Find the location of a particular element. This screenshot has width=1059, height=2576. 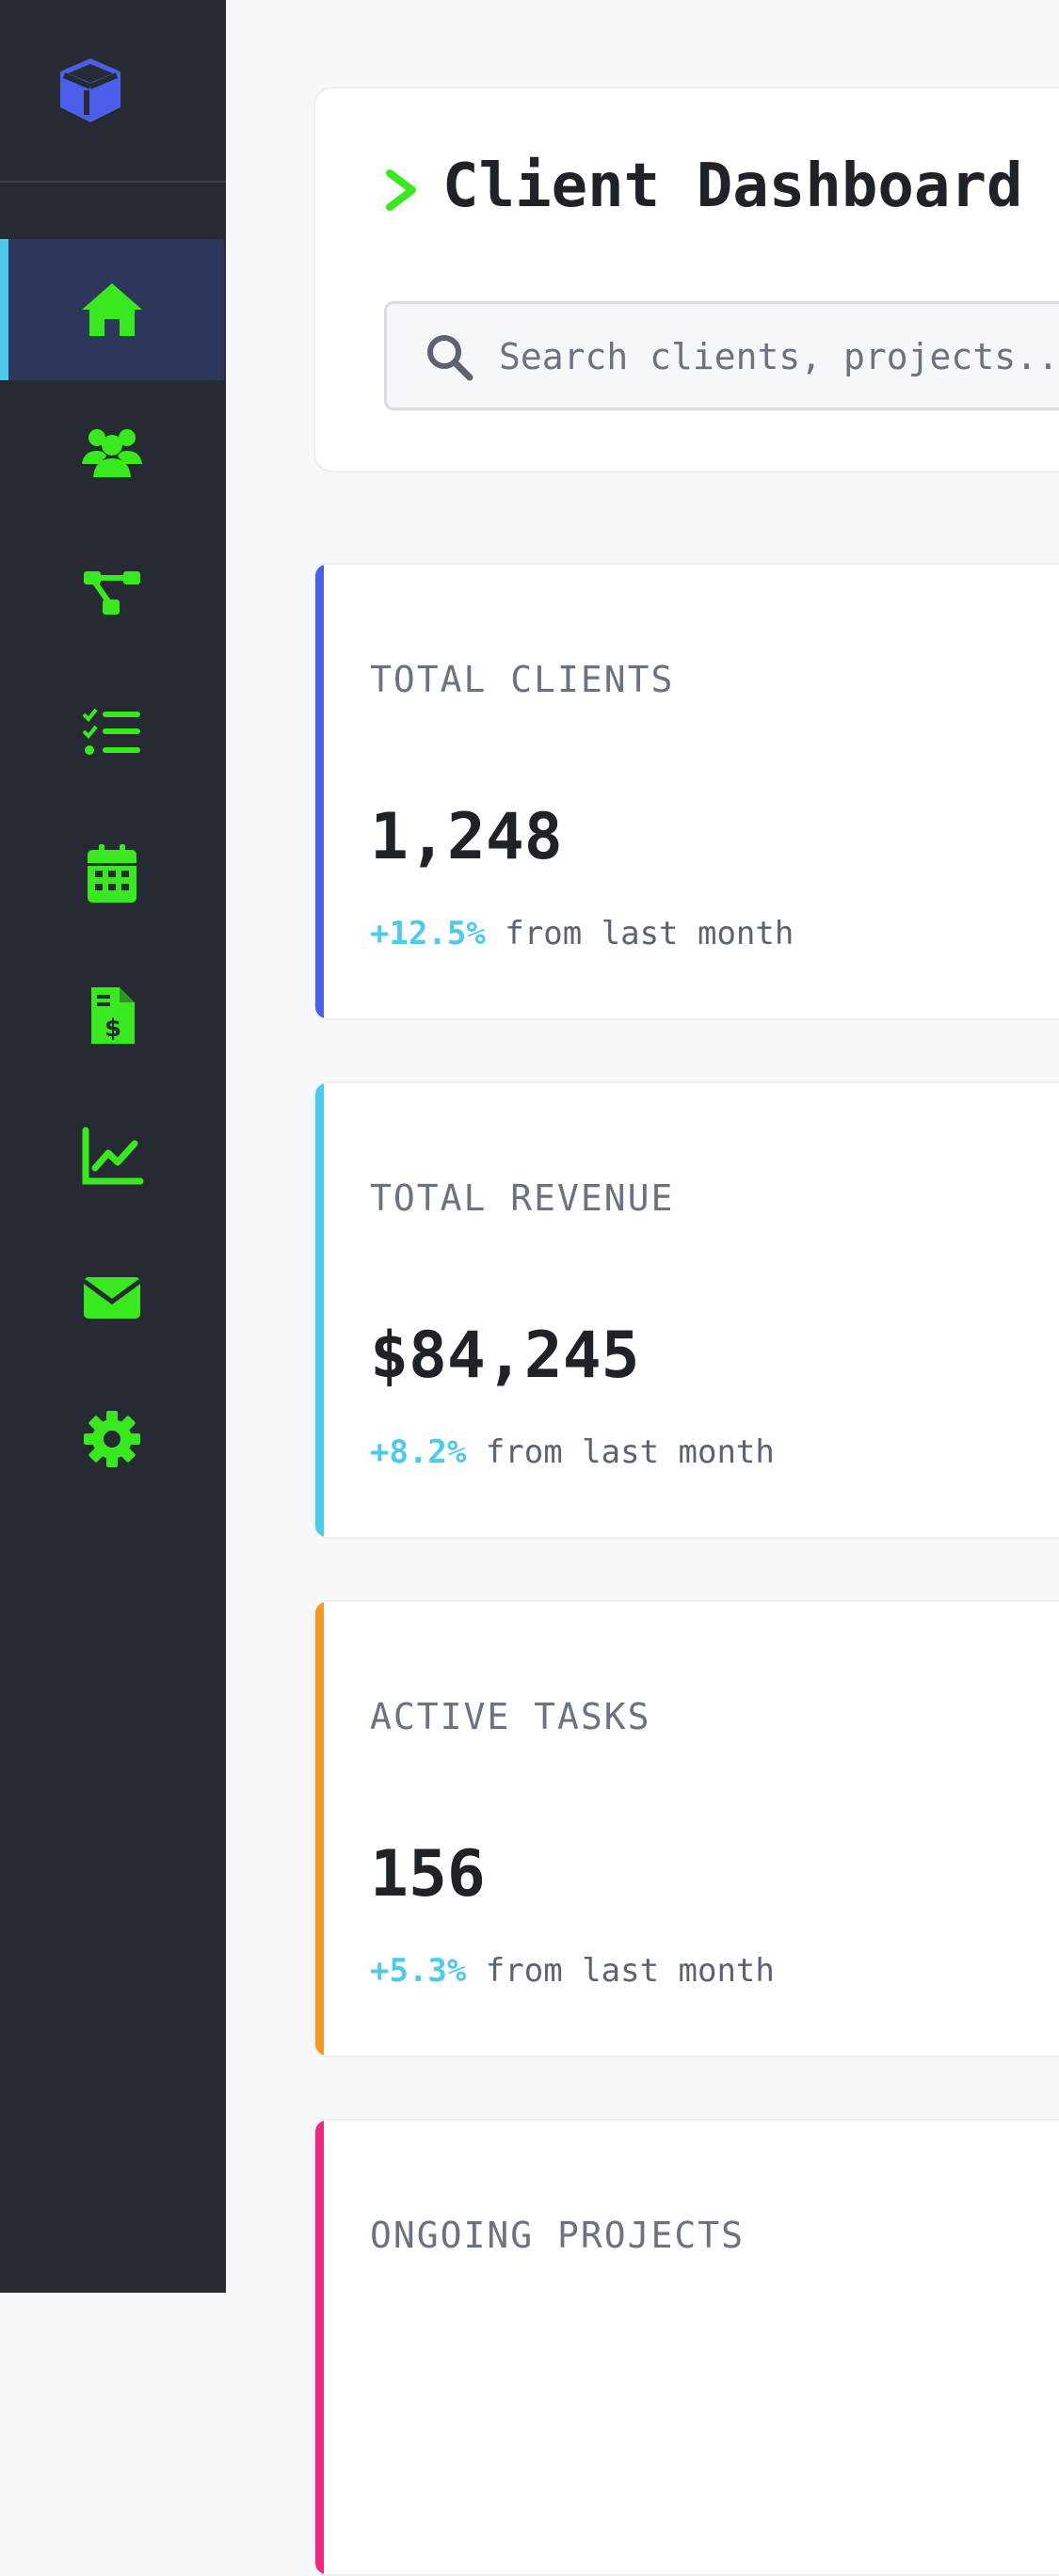

stat-change: +12.5% from last month is located at coordinates (582, 933).